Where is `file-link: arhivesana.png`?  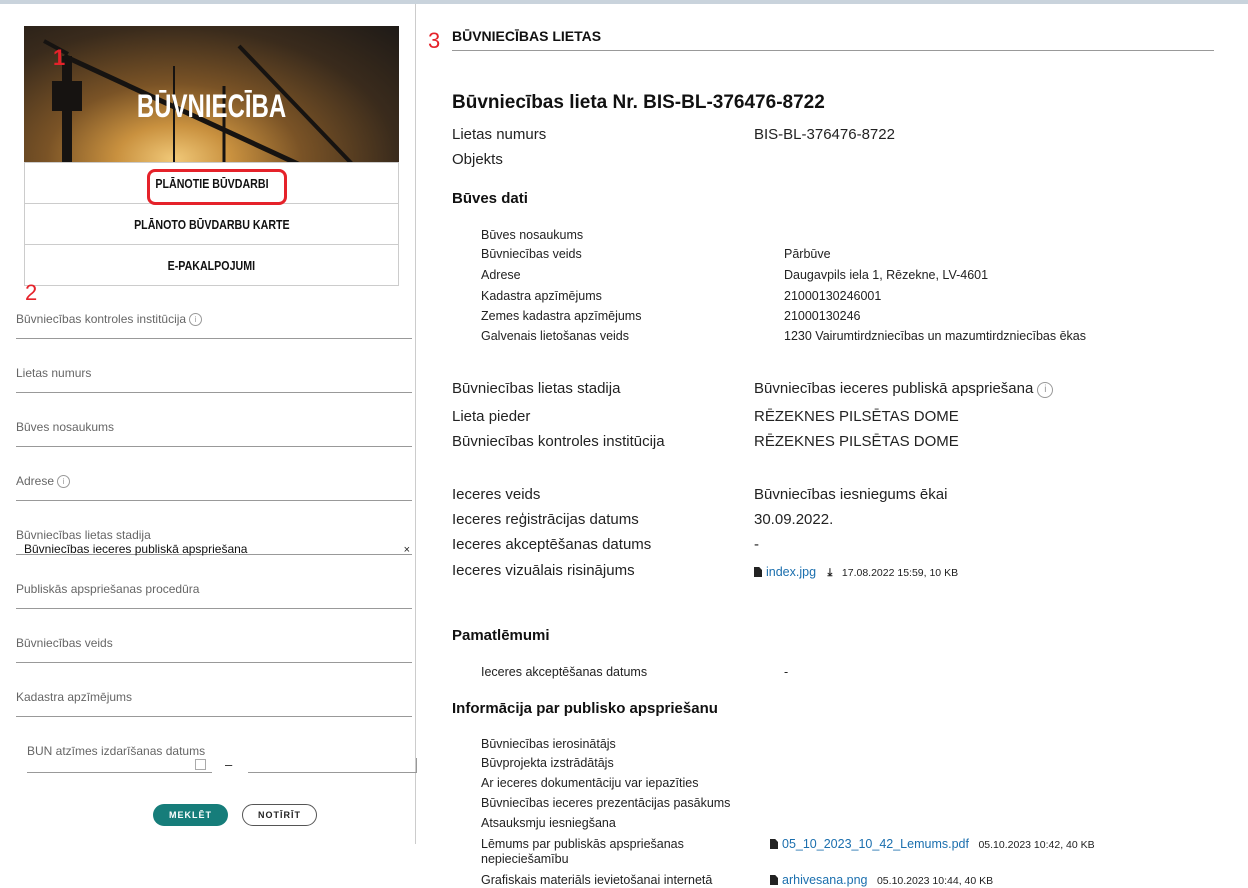
file-link: arhivesana.png is located at coordinates (824, 880).